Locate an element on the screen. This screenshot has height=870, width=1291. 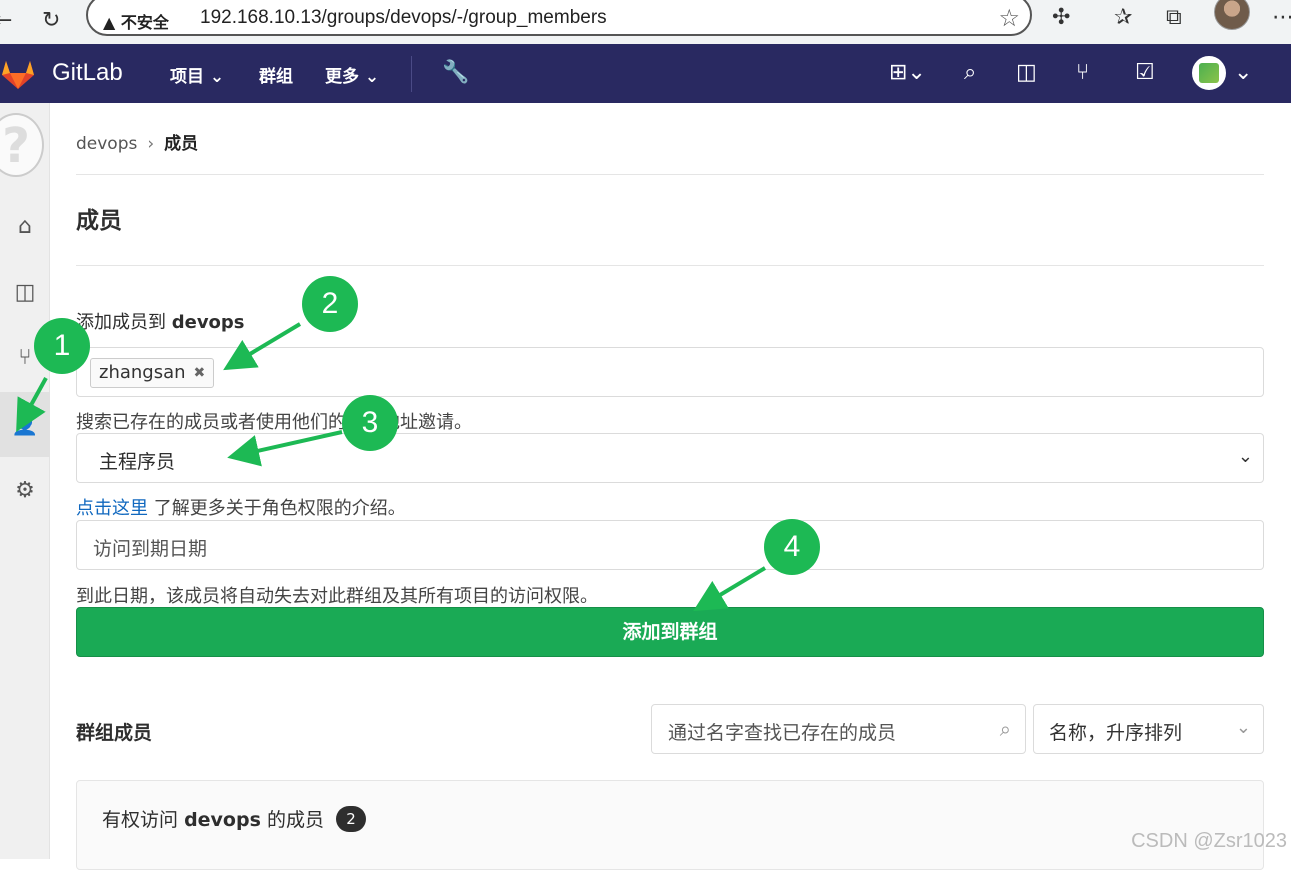
nav-projects: 项目 ⌄ is located at coordinates (197, 74).